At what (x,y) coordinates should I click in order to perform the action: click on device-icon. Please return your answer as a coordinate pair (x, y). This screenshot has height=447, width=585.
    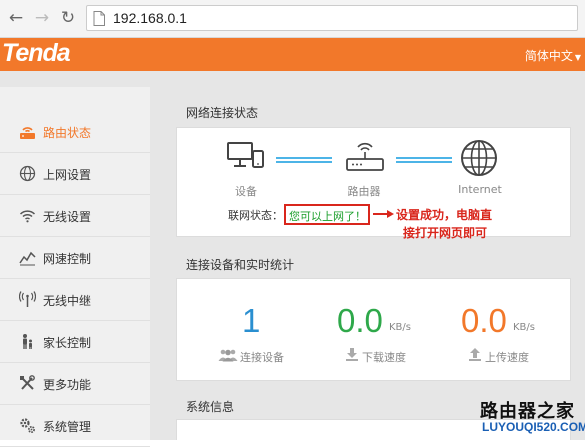
    Looking at the image, I should click on (245, 155).